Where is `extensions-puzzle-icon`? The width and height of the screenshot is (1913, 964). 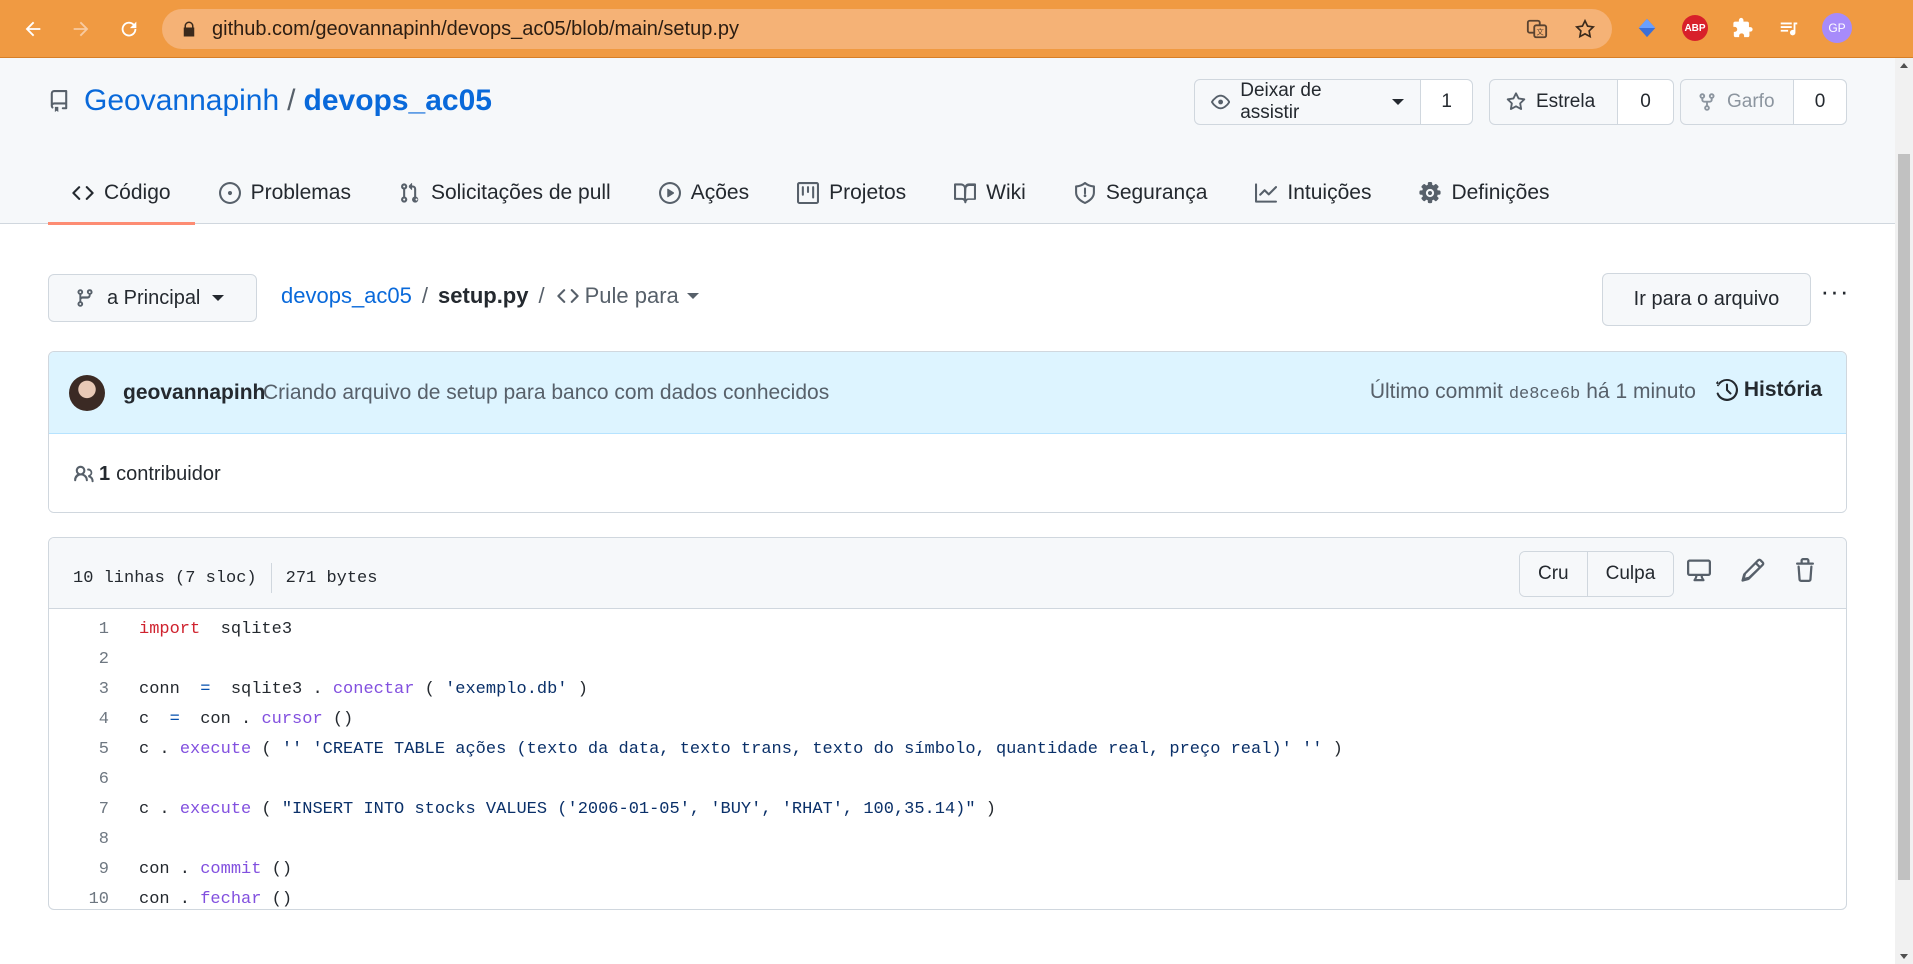
extensions-puzzle-icon is located at coordinates (1743, 28).